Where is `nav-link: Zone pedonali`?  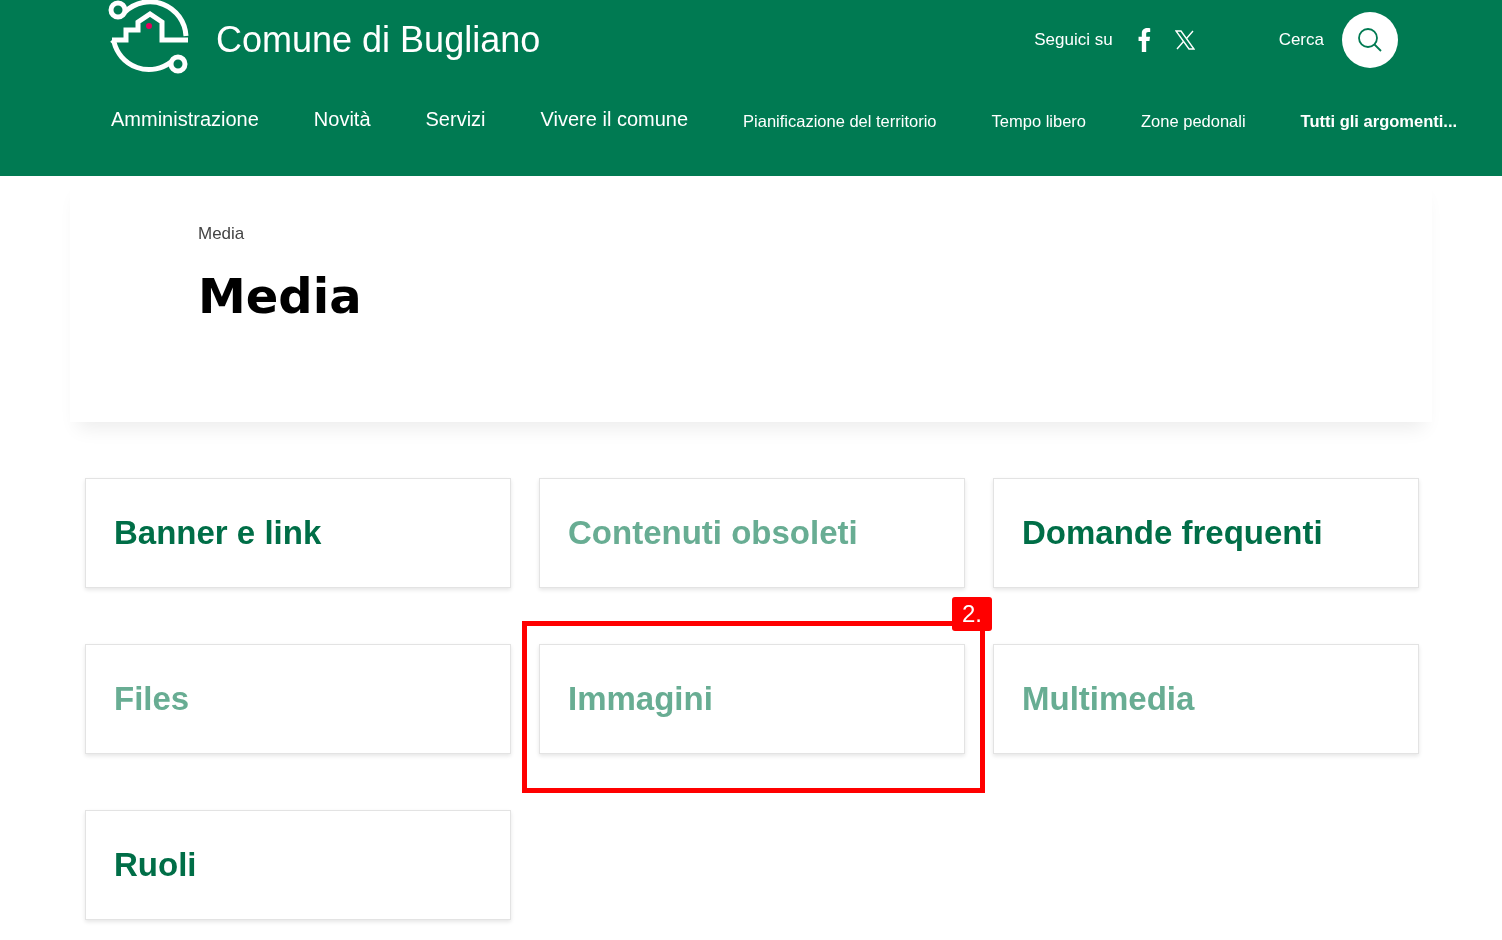
nav-link: Zone pedonali is located at coordinates (1193, 121).